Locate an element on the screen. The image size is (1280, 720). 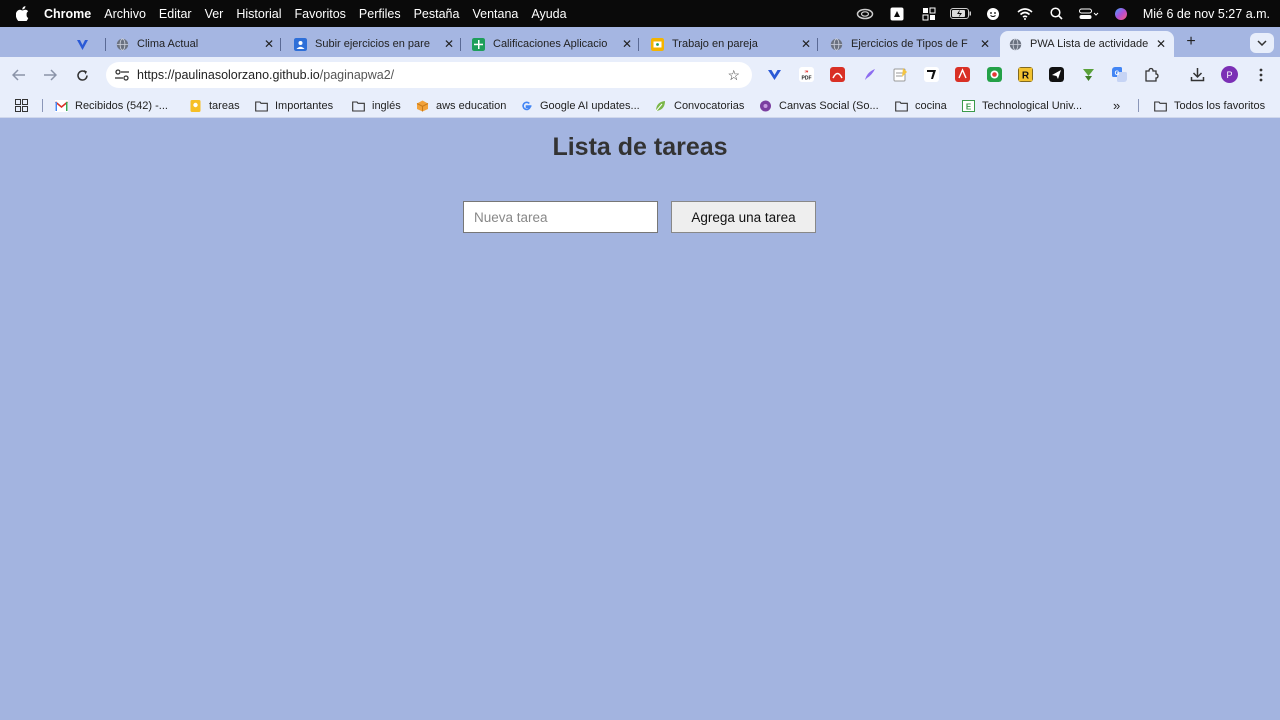
bookmark-convocatorias: Convocatorias is located at coordinates (699, 105).